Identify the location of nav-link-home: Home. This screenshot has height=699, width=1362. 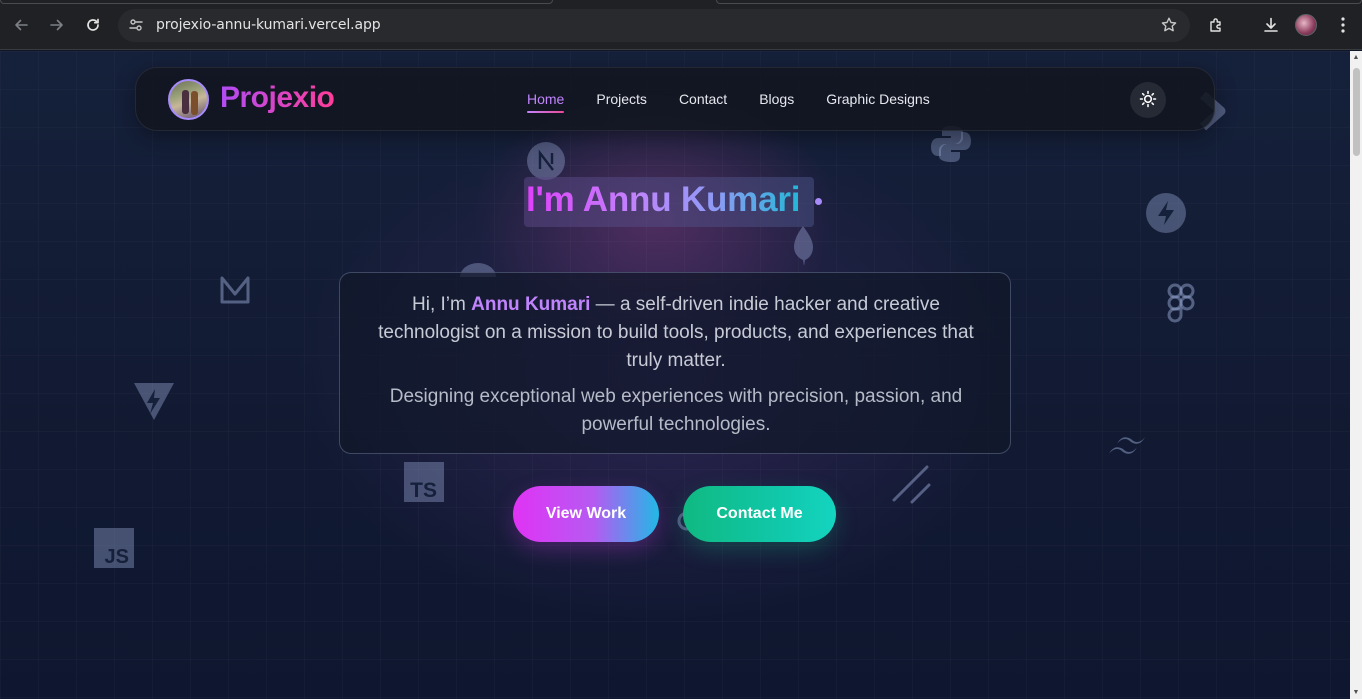
(546, 102).